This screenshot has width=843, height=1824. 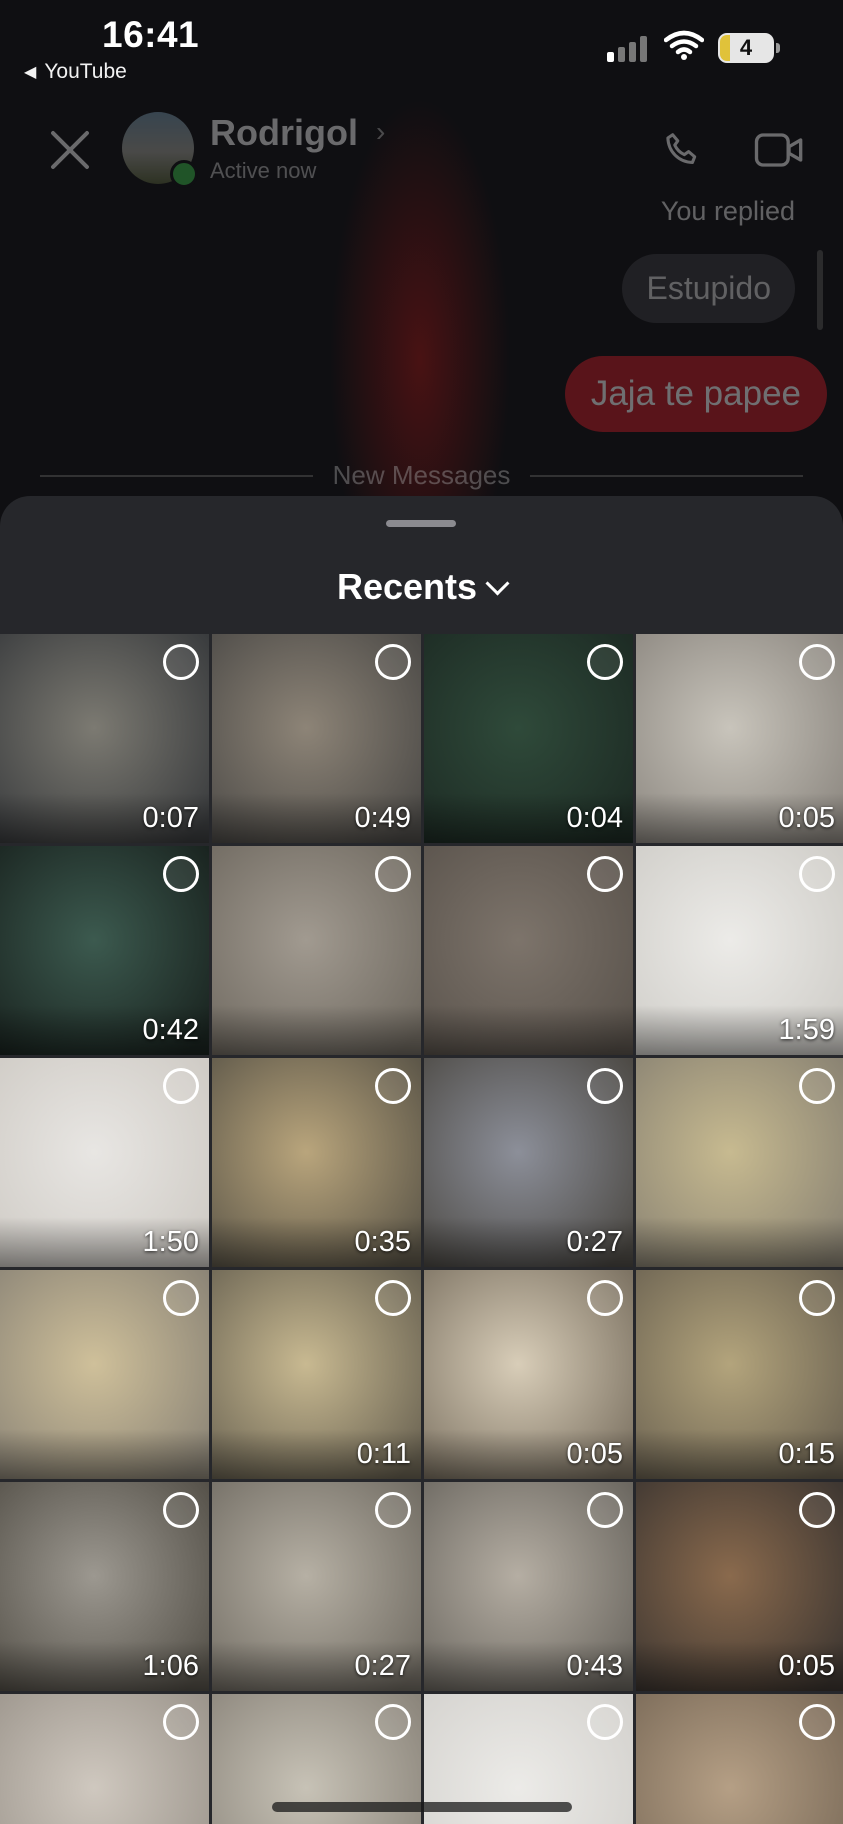 I want to click on status-bar: 16:41 ◀ YouTube 4, so click(x=421, y=45).